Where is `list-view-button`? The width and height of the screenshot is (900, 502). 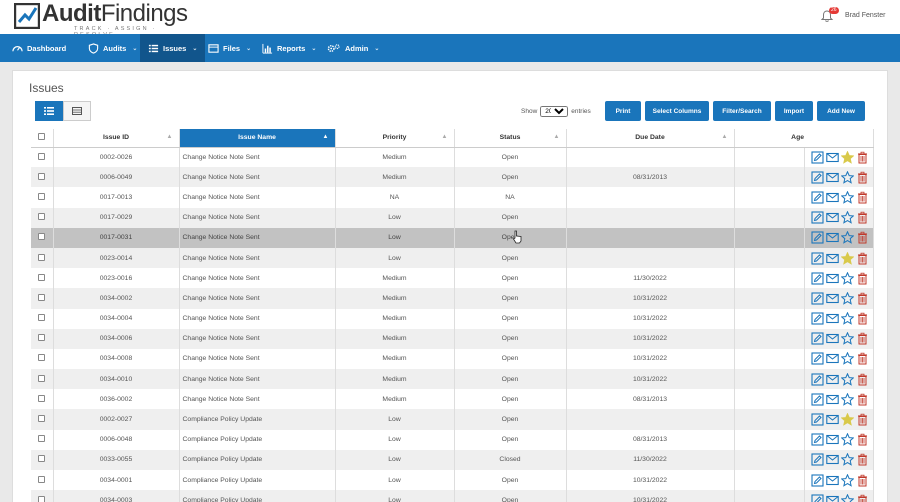 list-view-button is located at coordinates (49, 111).